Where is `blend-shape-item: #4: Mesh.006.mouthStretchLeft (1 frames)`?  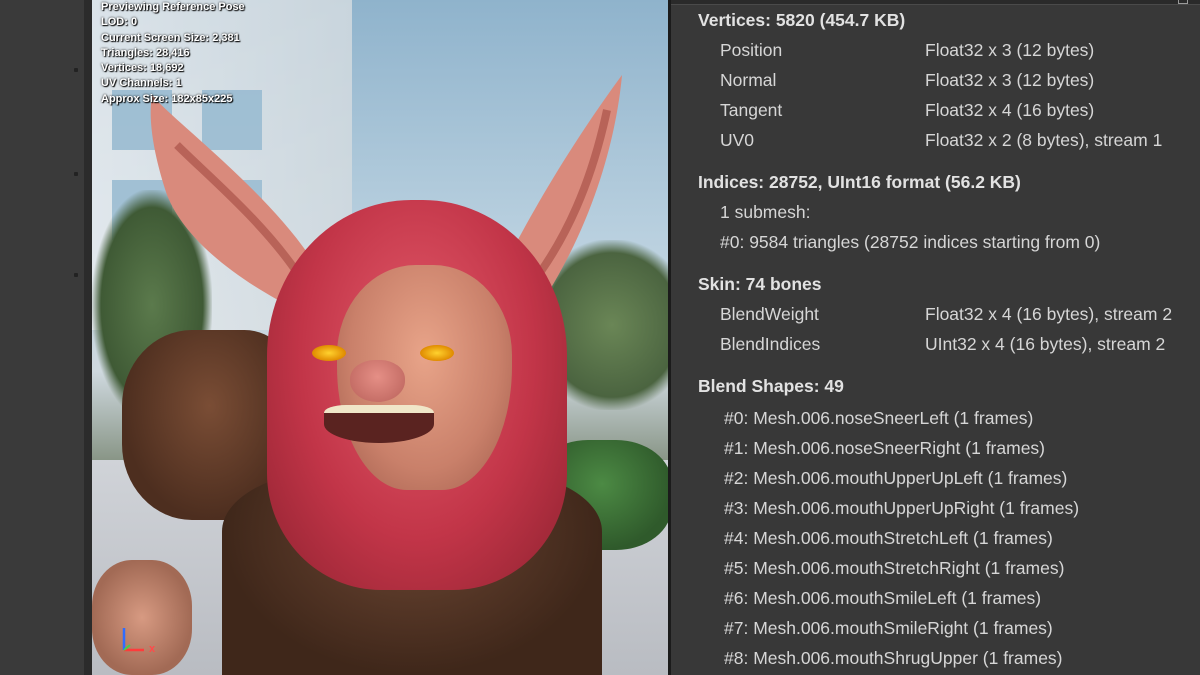
blend-shape-item: #4: Mesh.006.mouthStretchLeft (1 frames) is located at coordinates (888, 538).